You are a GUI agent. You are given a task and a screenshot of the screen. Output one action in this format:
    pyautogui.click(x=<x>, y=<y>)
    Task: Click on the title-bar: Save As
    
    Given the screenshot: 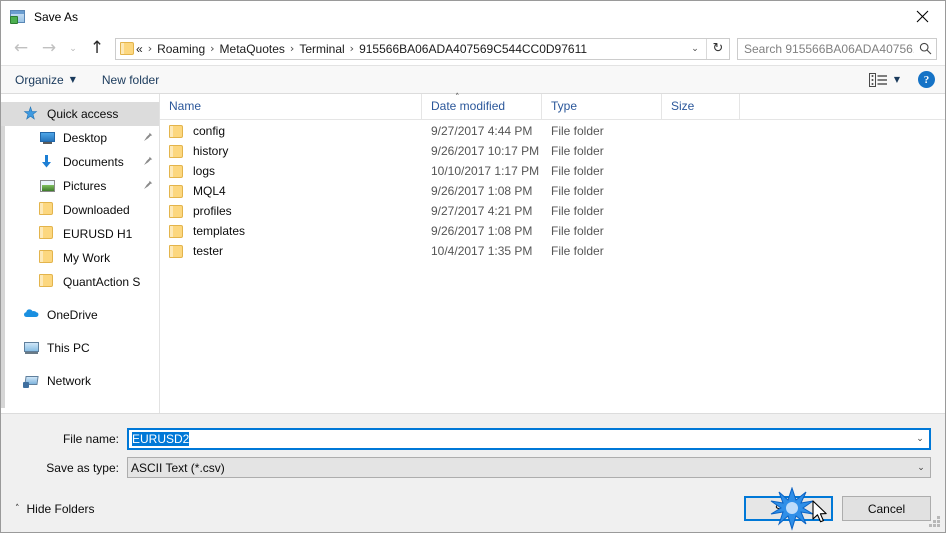 What is the action you would take?
    pyautogui.click(x=473, y=16)
    